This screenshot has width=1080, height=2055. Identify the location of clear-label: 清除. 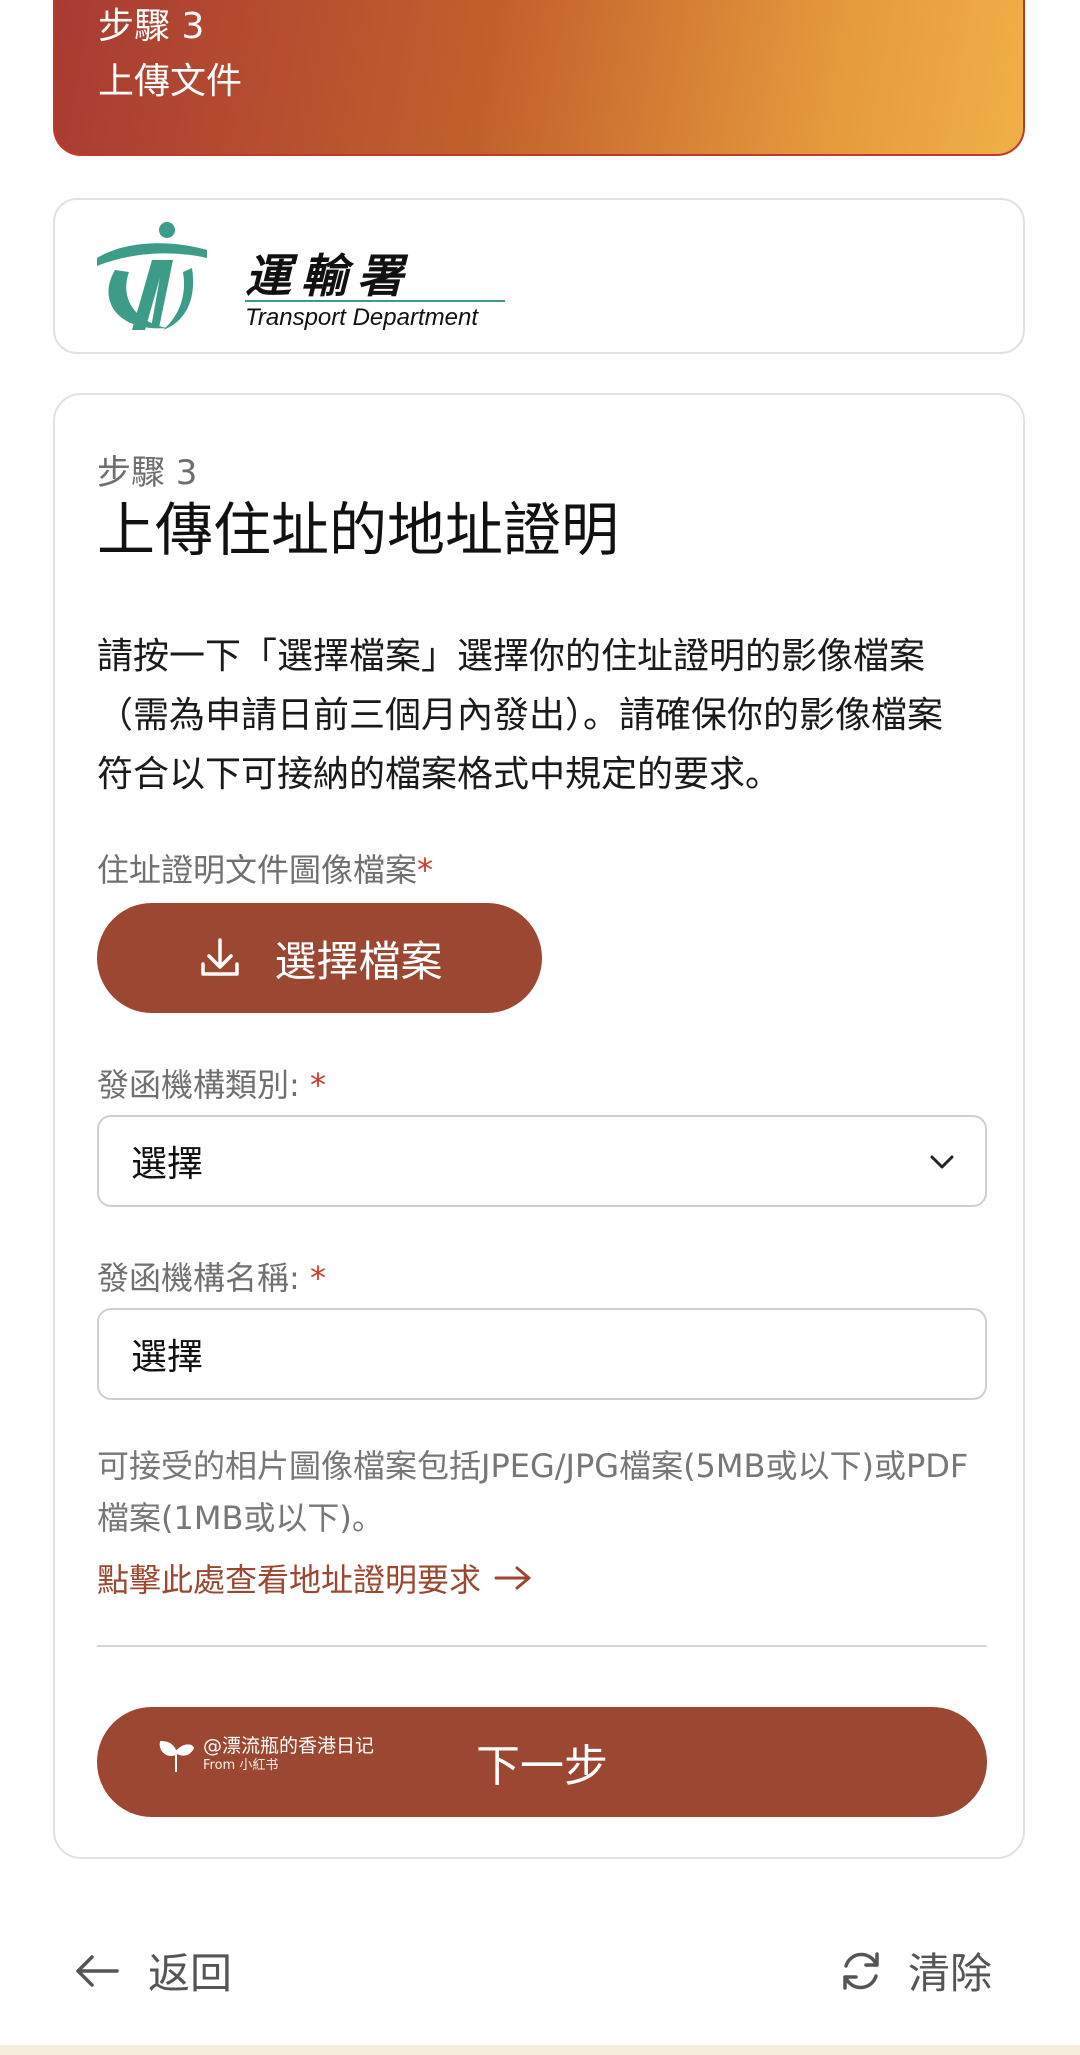
(949, 1973).